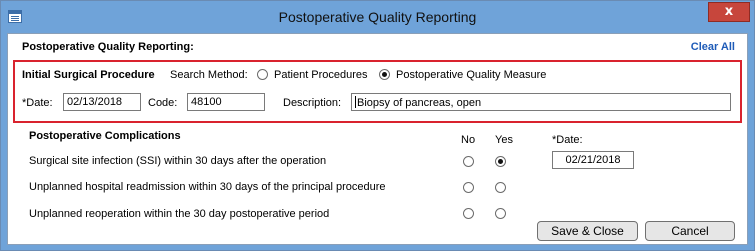 The image size is (755, 251). What do you see at coordinates (500, 187) in the screenshot?
I see `readmission-yes-radio` at bounding box center [500, 187].